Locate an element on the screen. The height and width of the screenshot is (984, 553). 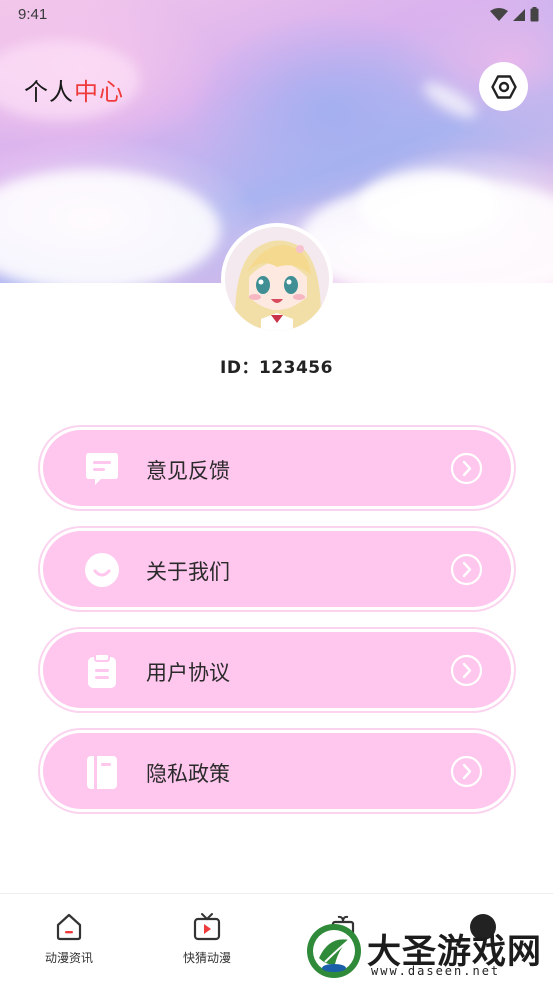
menu-item-user-agreement: 用户协议 is located at coordinates (277, 670).